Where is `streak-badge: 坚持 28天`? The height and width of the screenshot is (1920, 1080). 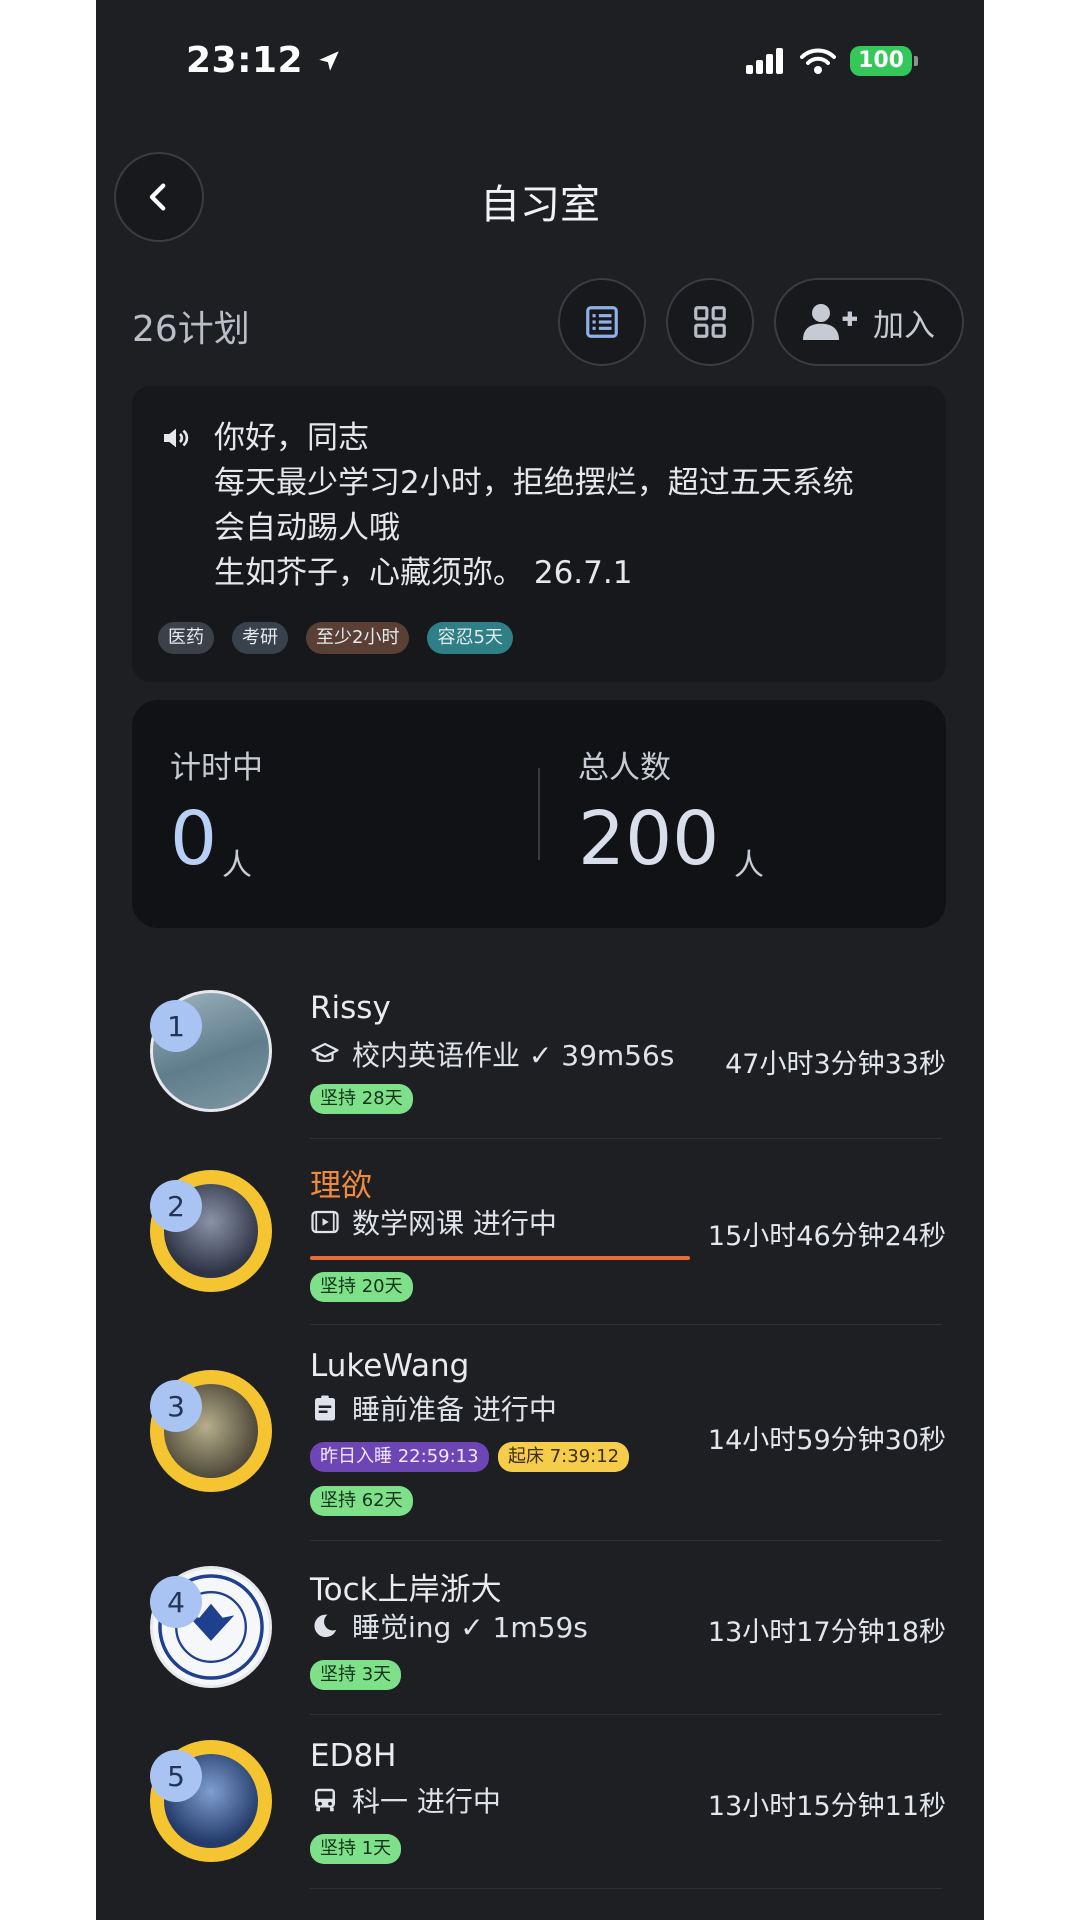
streak-badge: 坚持 28天 is located at coordinates (361, 1099).